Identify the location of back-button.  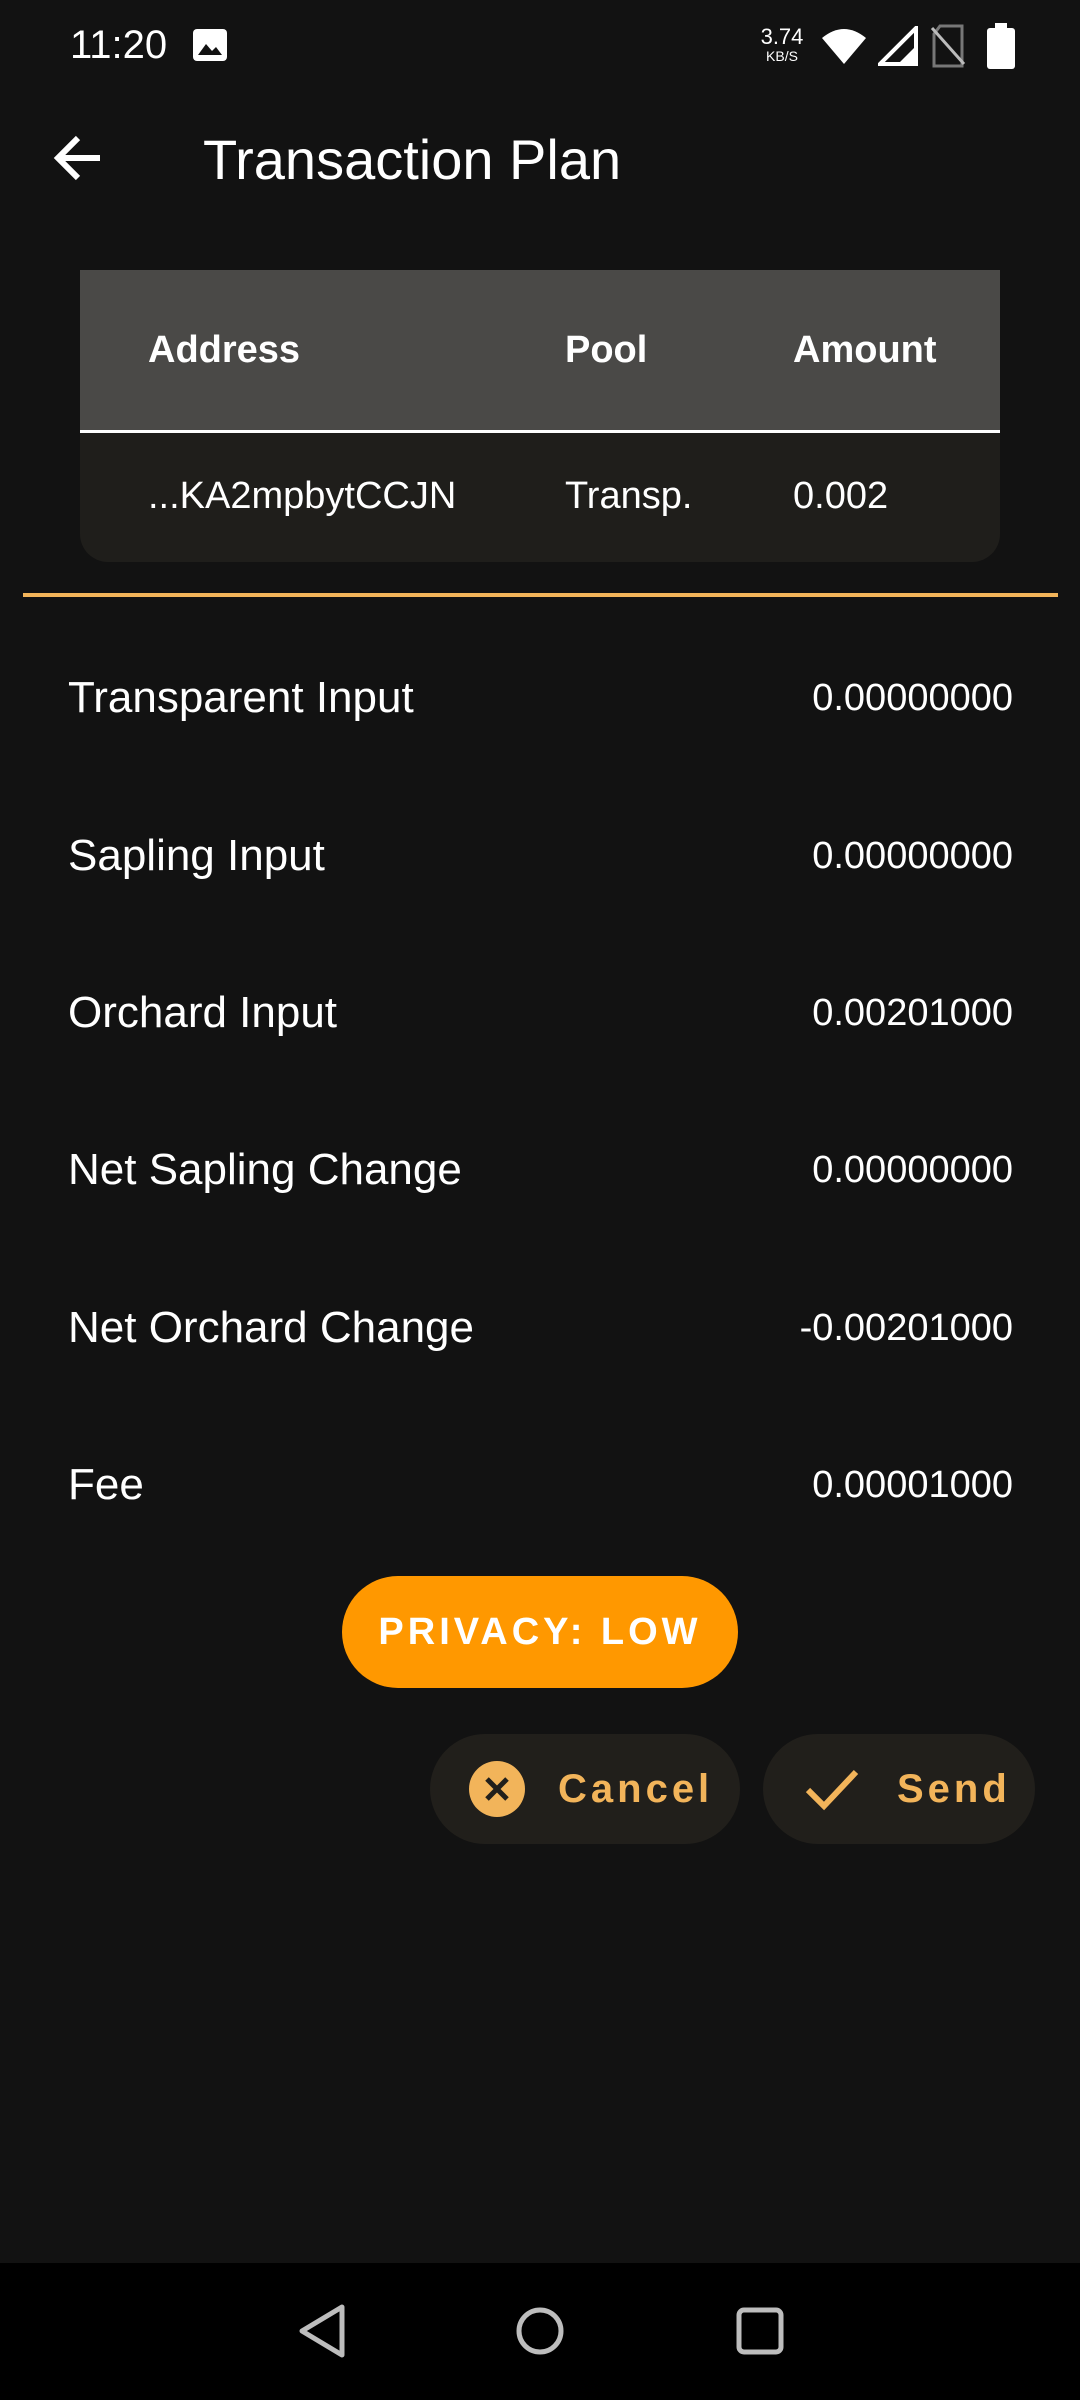
(78, 158).